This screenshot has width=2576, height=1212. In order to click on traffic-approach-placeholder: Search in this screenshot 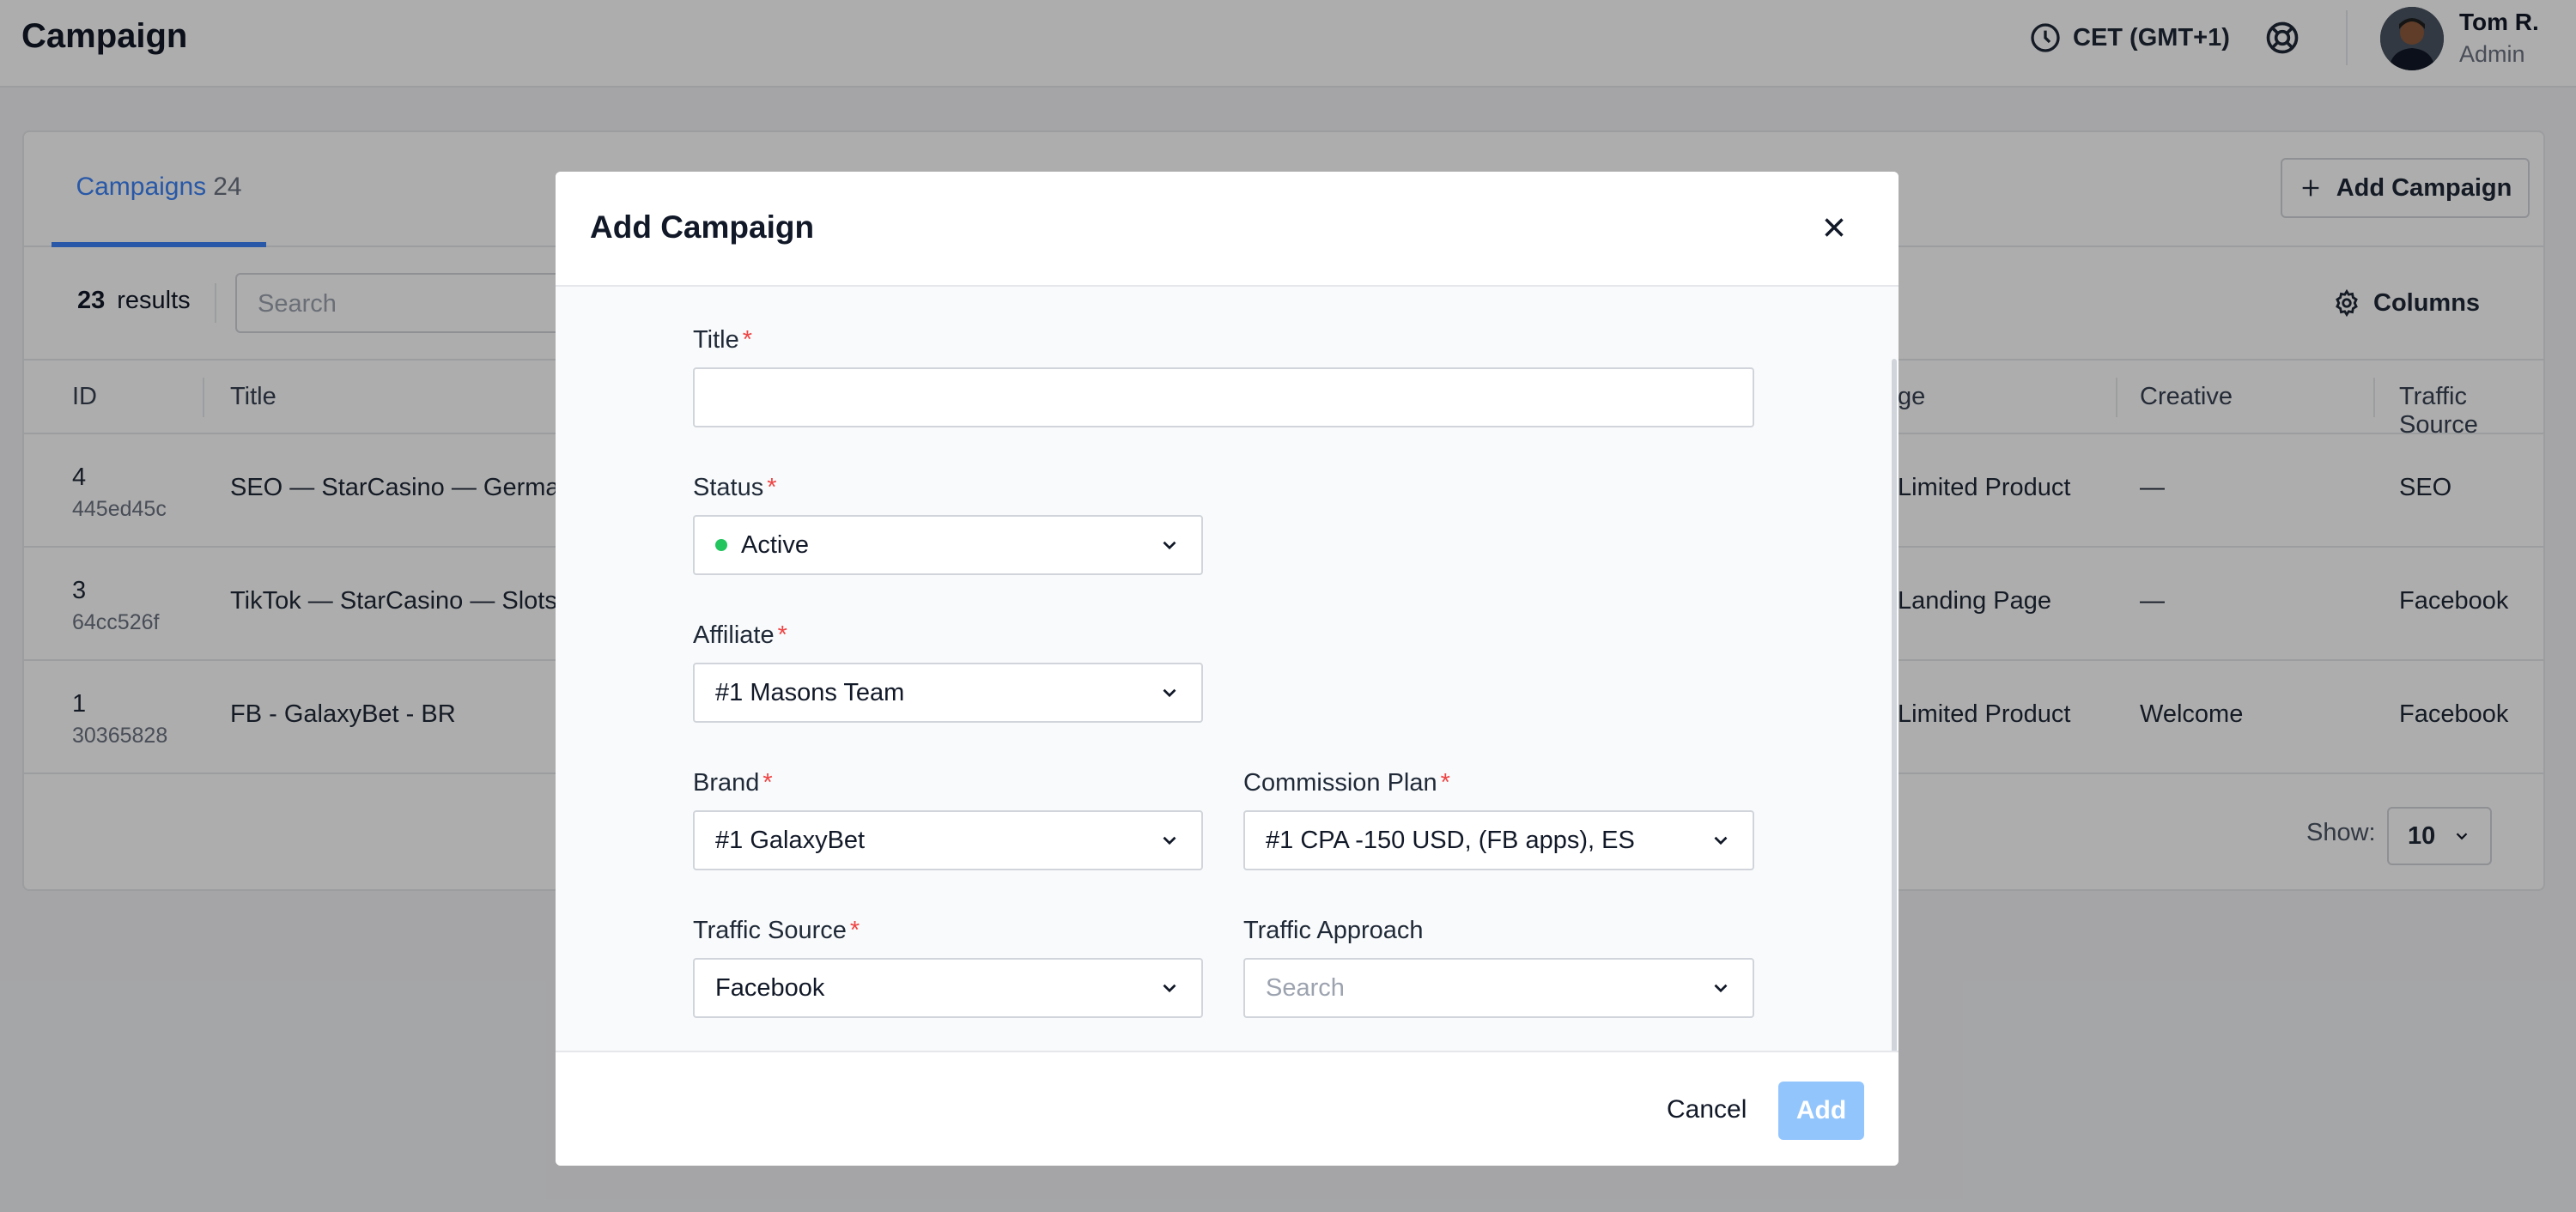, I will do `click(1305, 988)`.